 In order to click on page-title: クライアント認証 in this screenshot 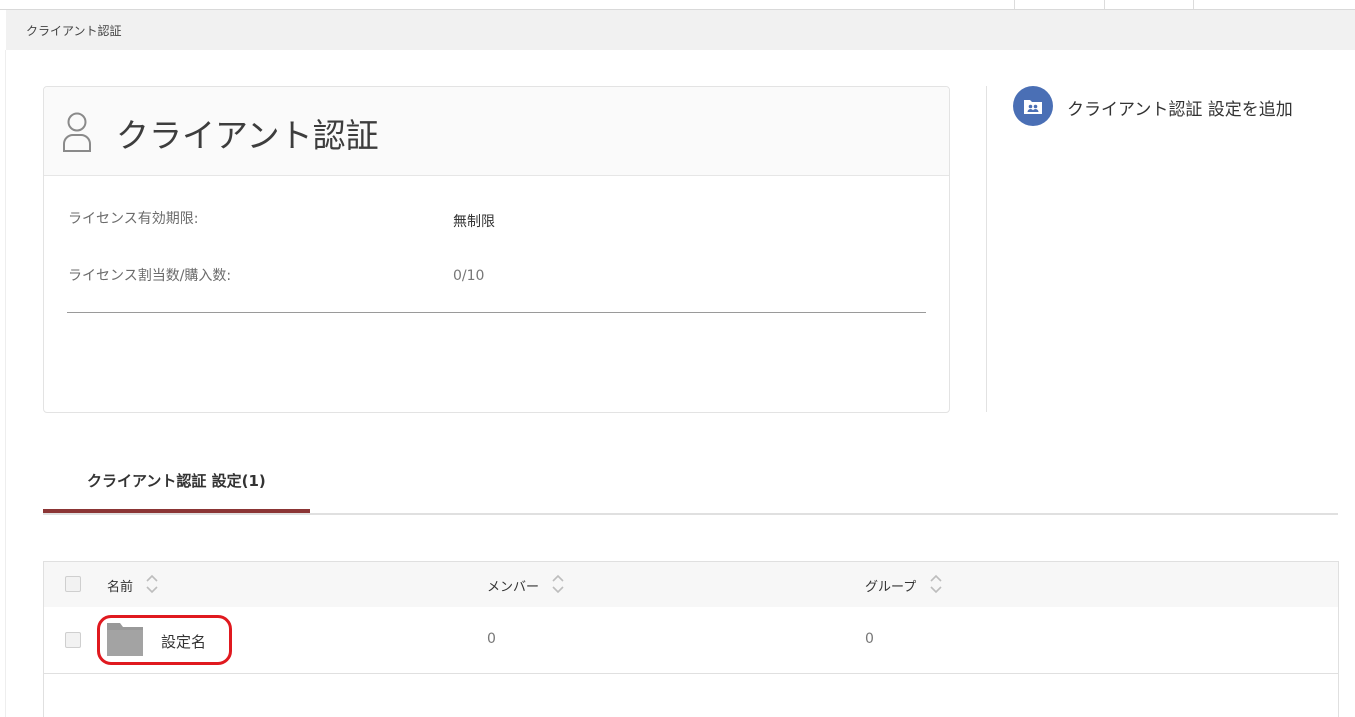, I will do `click(247, 135)`.